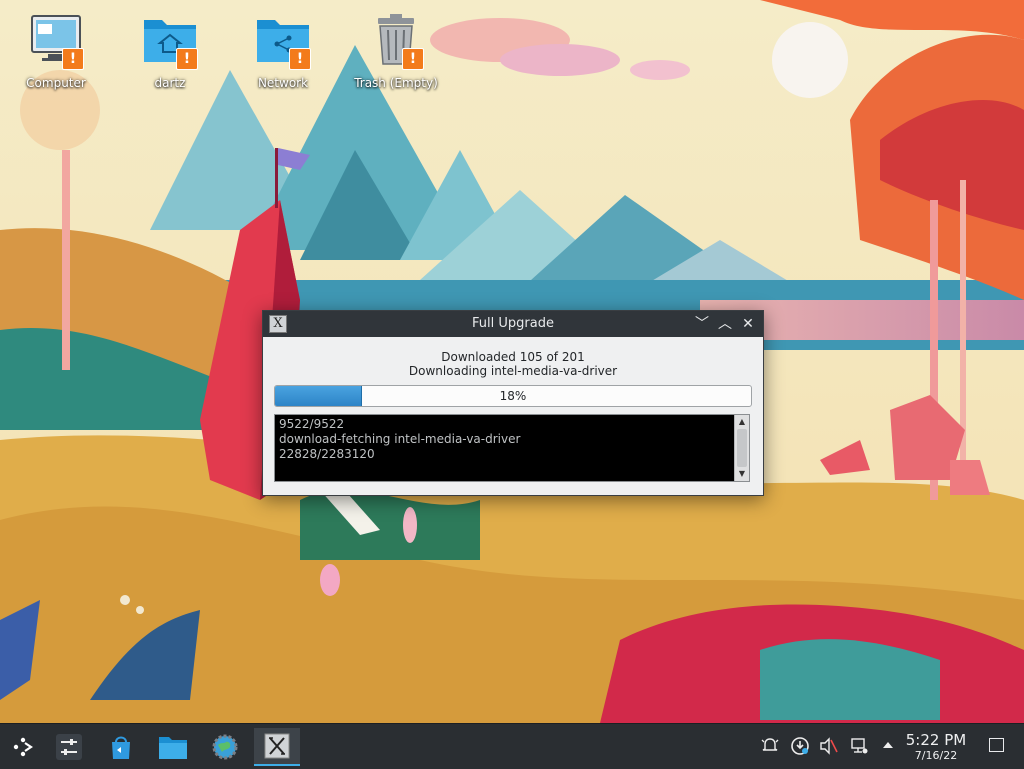 The height and width of the screenshot is (769, 1024). I want to click on desktop-icon-label: Computer, so click(56, 83).